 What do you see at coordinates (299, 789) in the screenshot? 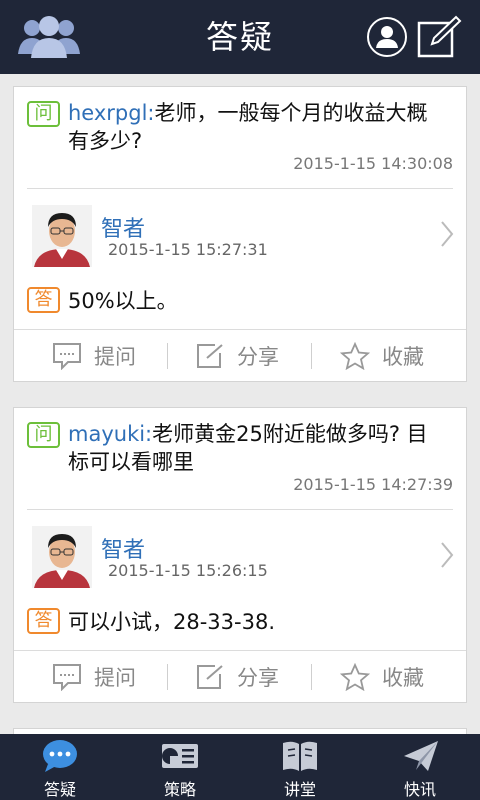
I see `tab-label: 讲堂` at bounding box center [299, 789].